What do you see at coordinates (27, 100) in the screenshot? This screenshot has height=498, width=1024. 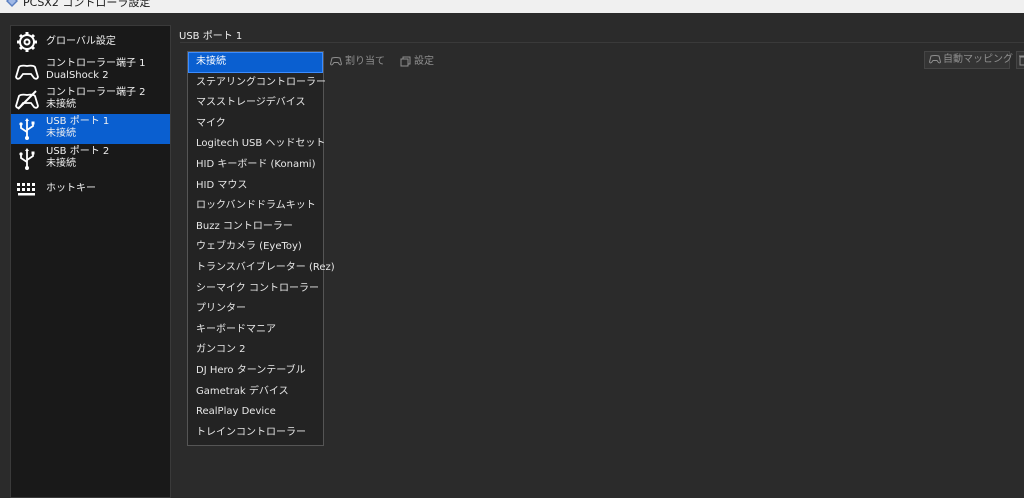 I see `gamepad-disconnected-icon` at bounding box center [27, 100].